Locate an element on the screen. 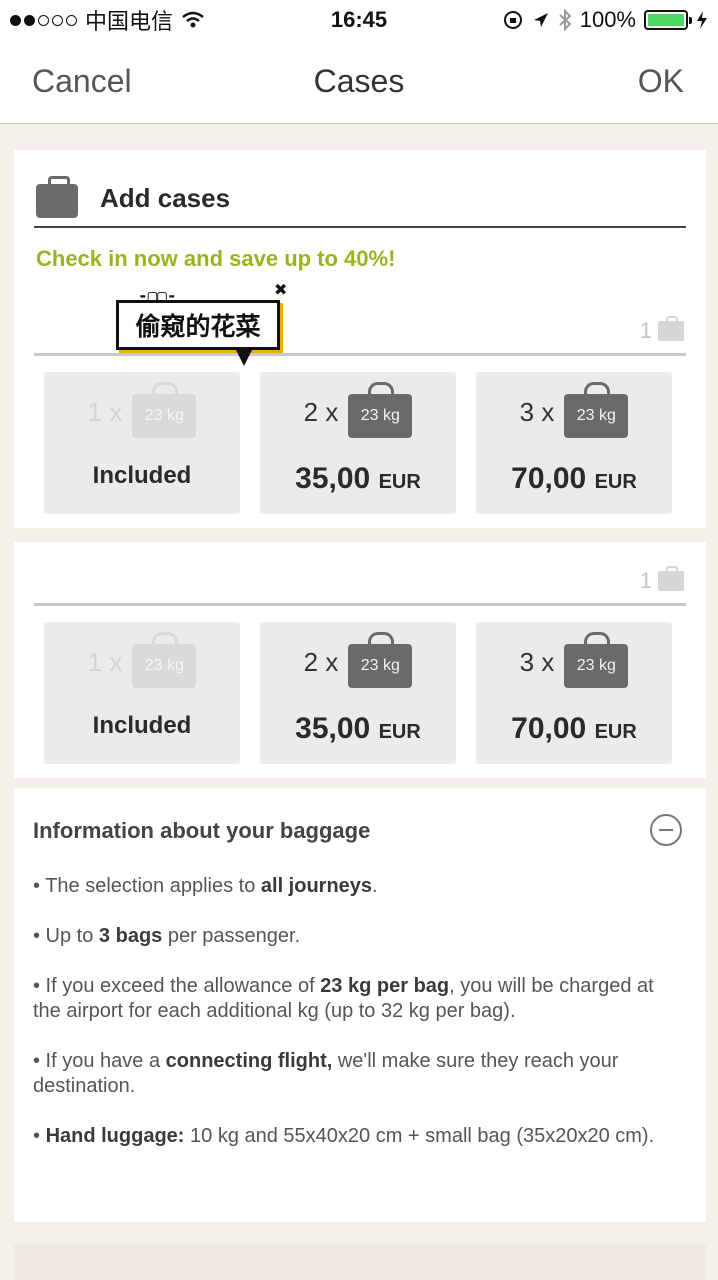  navigation-bar: Cancel Cases OK is located at coordinates (359, 82).